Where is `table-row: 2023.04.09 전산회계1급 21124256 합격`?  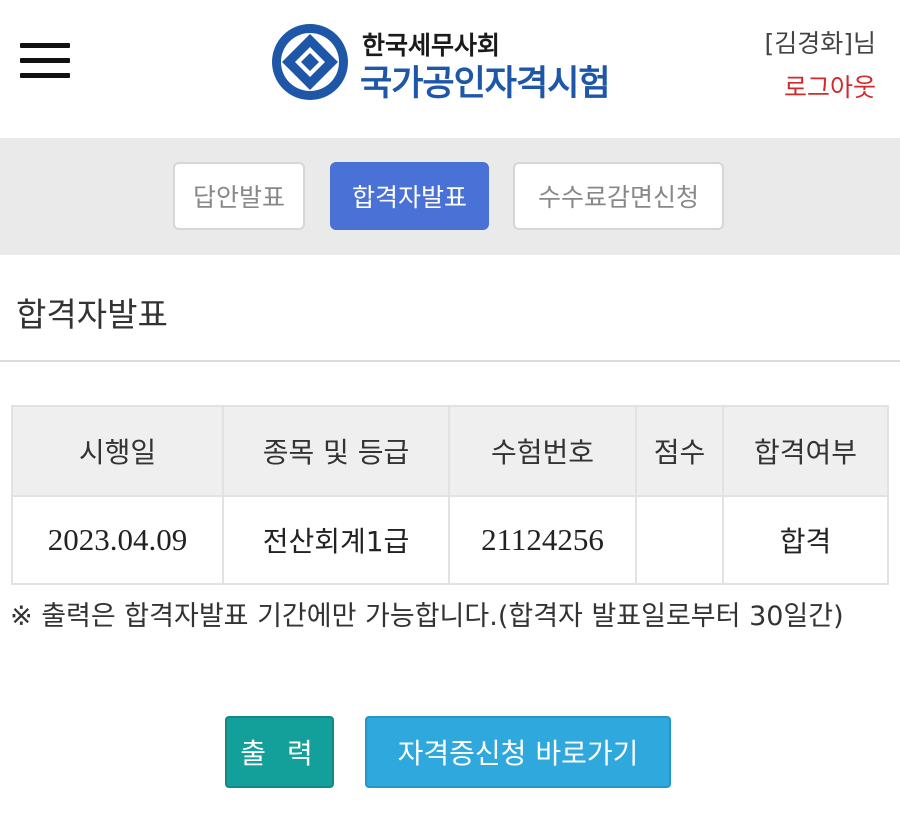
table-row: 2023.04.09 전산회계1급 21124256 합격 is located at coordinates (450, 540).